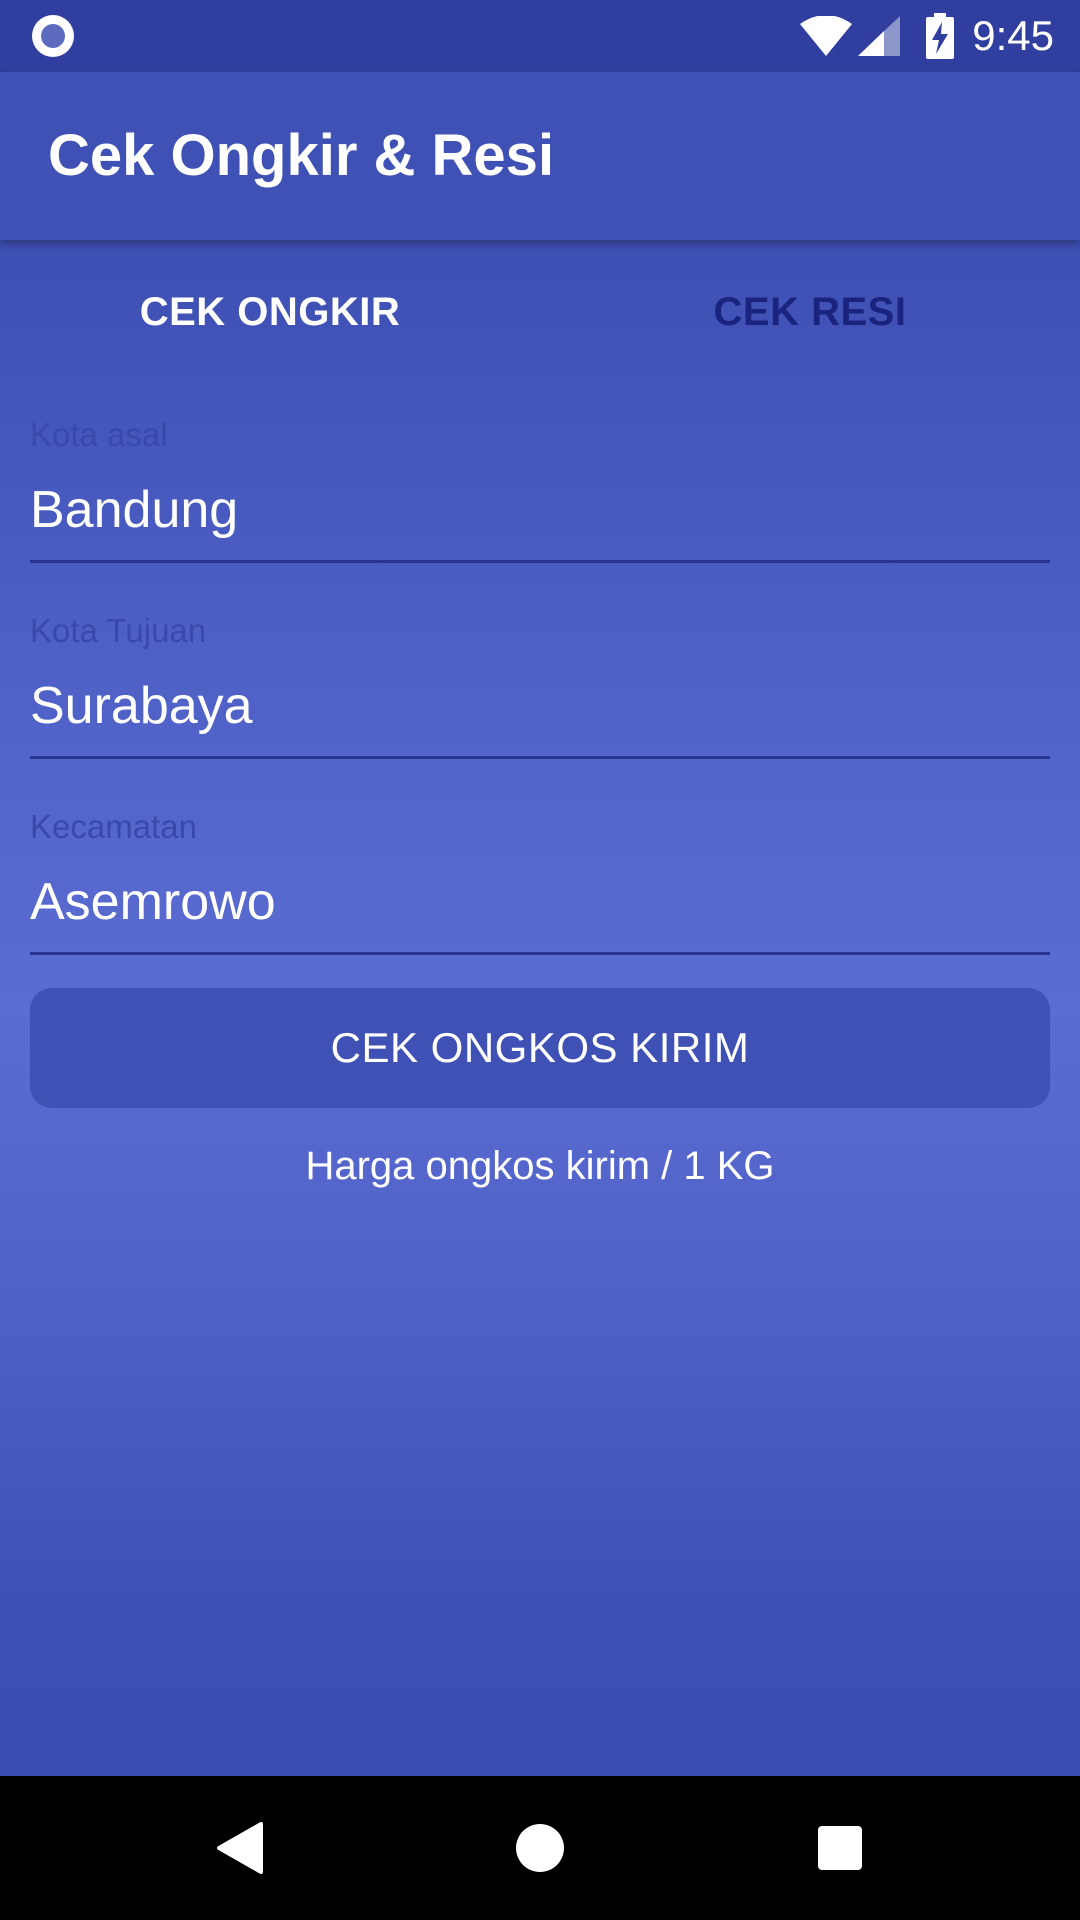 This screenshot has height=1920, width=1080. What do you see at coordinates (141, 706) in the screenshot?
I see `destination-city-input: Surabaya` at bounding box center [141, 706].